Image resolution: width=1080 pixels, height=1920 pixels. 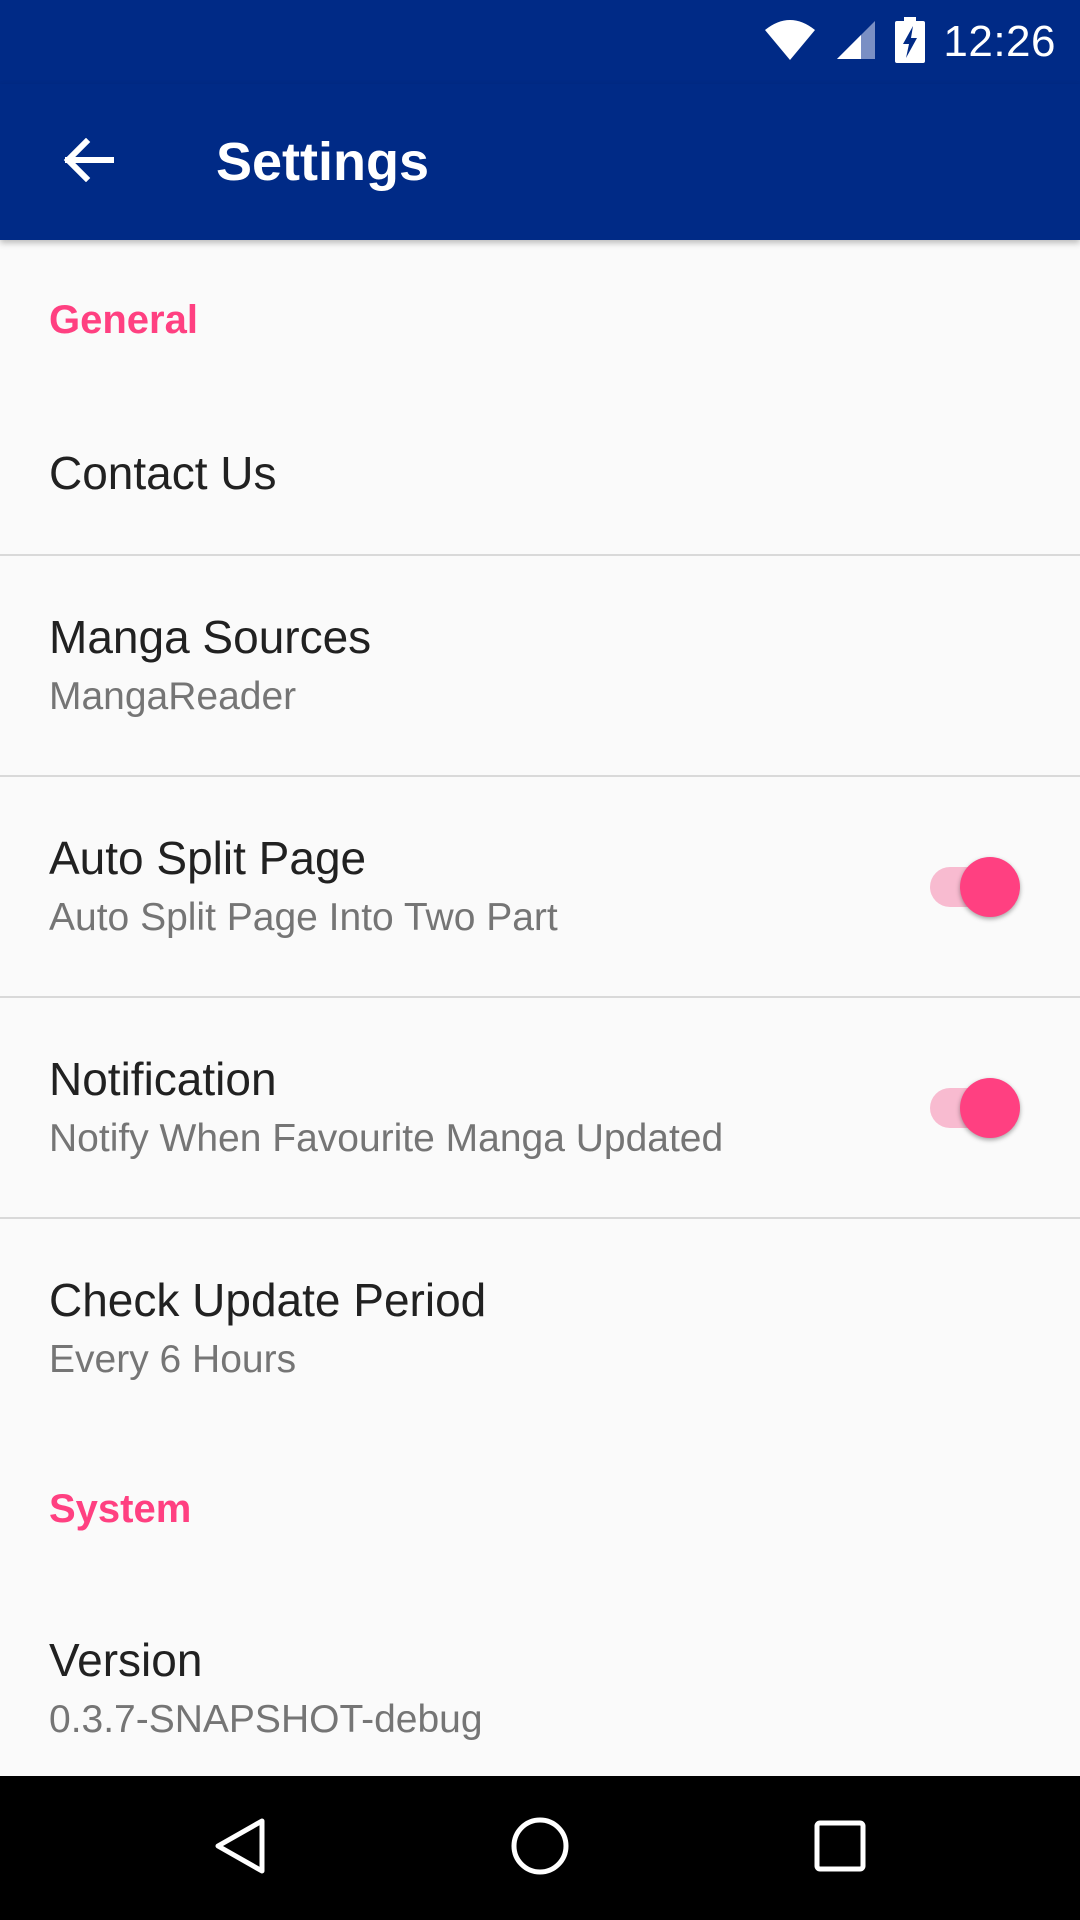 What do you see at coordinates (126, 1660) in the screenshot?
I see `pref-title: Version` at bounding box center [126, 1660].